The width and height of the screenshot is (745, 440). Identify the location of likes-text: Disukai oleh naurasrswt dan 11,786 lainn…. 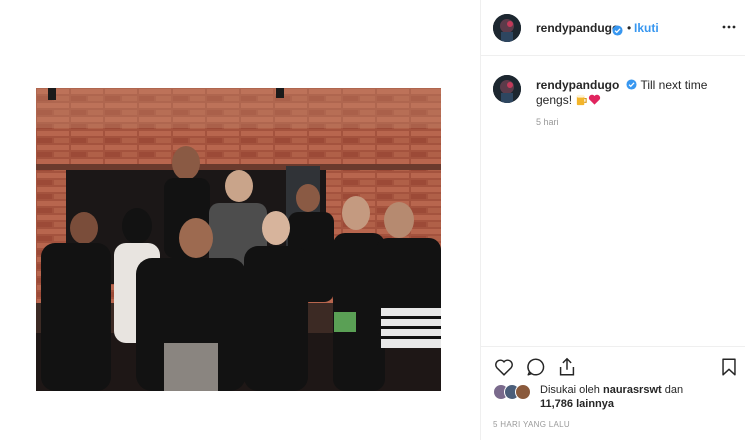
(612, 396).